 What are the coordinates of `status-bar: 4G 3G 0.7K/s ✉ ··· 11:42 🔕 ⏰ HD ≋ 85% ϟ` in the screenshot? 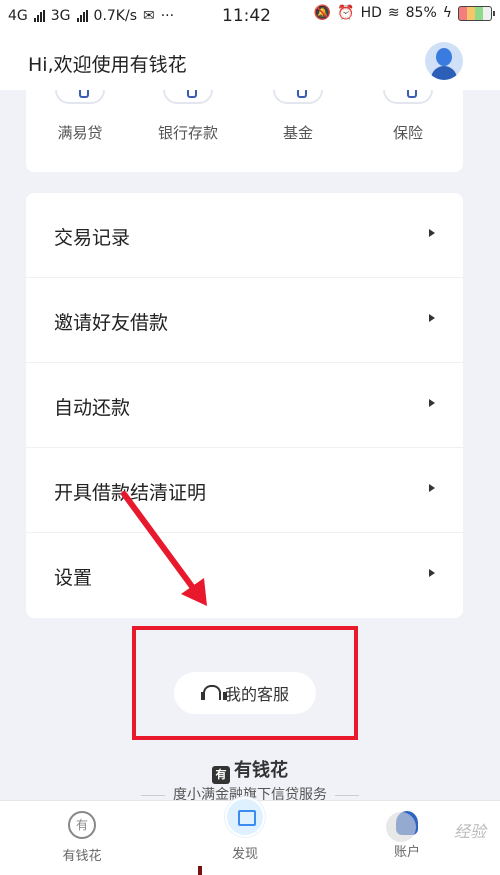 It's located at (250, 16).